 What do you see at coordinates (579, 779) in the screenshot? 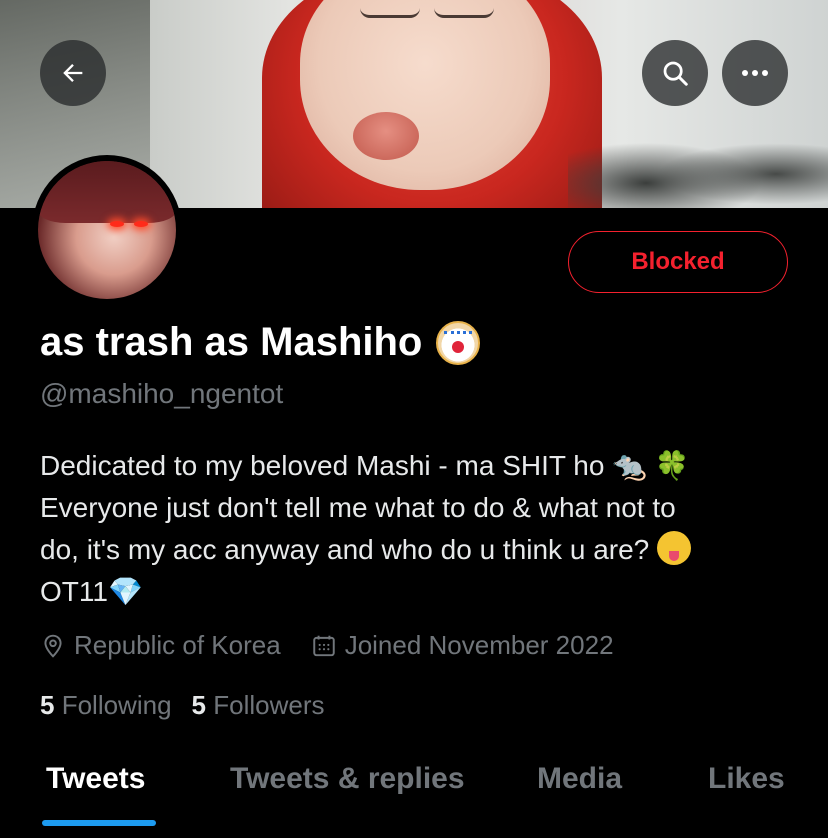
I see `tab-media: Media` at bounding box center [579, 779].